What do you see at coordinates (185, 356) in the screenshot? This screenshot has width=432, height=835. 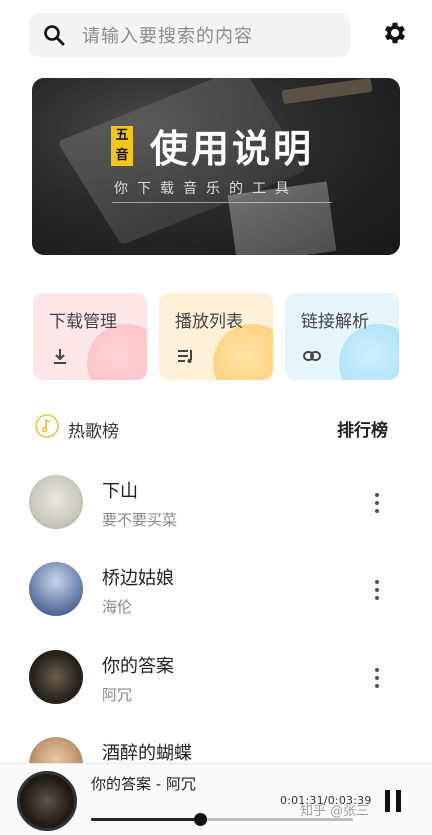 I see `playlist-icon` at bounding box center [185, 356].